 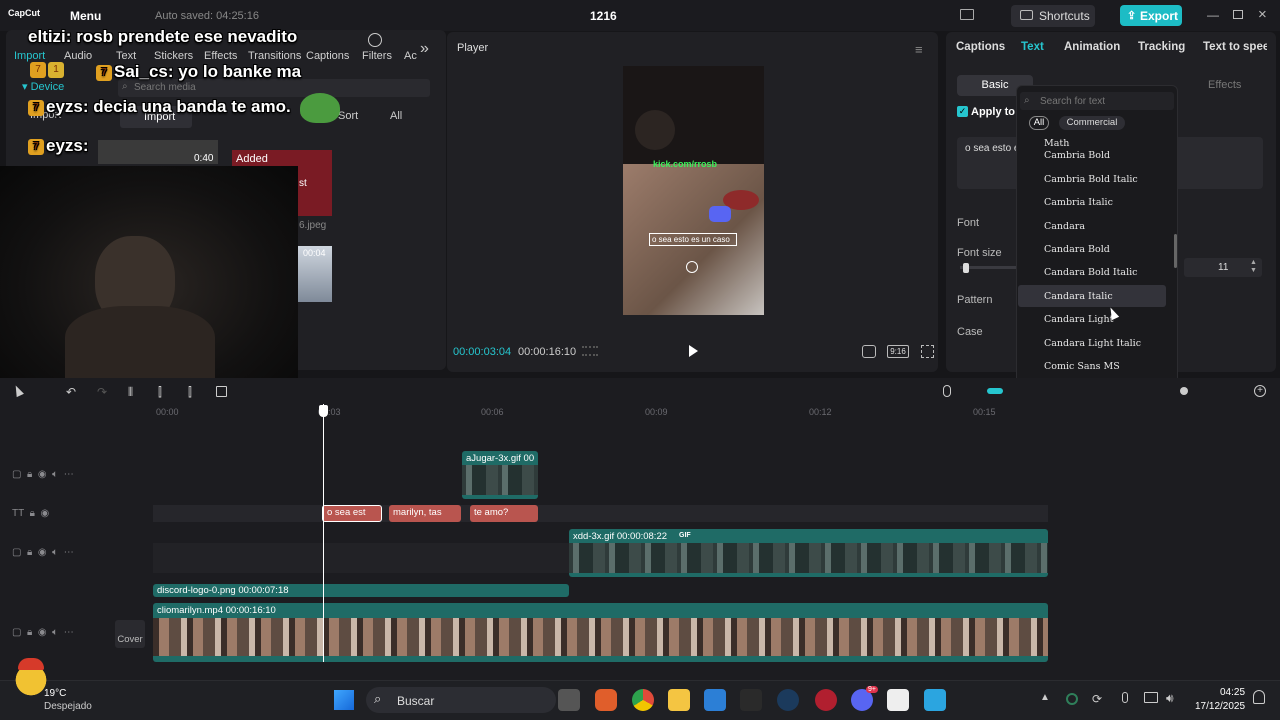 What do you see at coordinates (352, 513) in the screenshot?
I see `text-clip: o sea est` at bounding box center [352, 513].